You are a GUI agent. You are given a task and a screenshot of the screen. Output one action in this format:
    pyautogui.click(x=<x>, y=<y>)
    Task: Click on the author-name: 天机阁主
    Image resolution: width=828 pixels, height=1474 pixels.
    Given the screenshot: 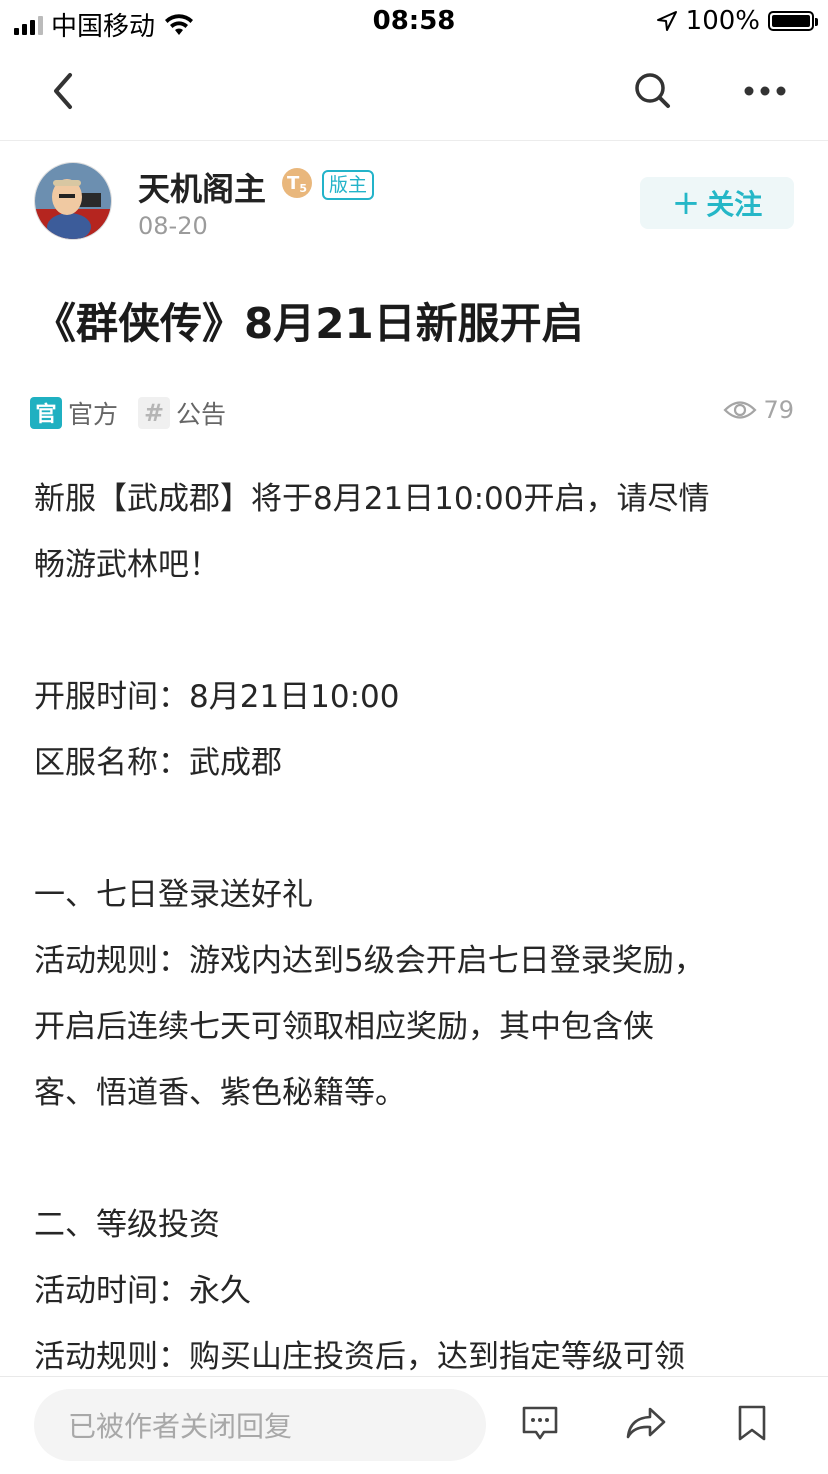 What is the action you would take?
    pyautogui.click(x=202, y=187)
    